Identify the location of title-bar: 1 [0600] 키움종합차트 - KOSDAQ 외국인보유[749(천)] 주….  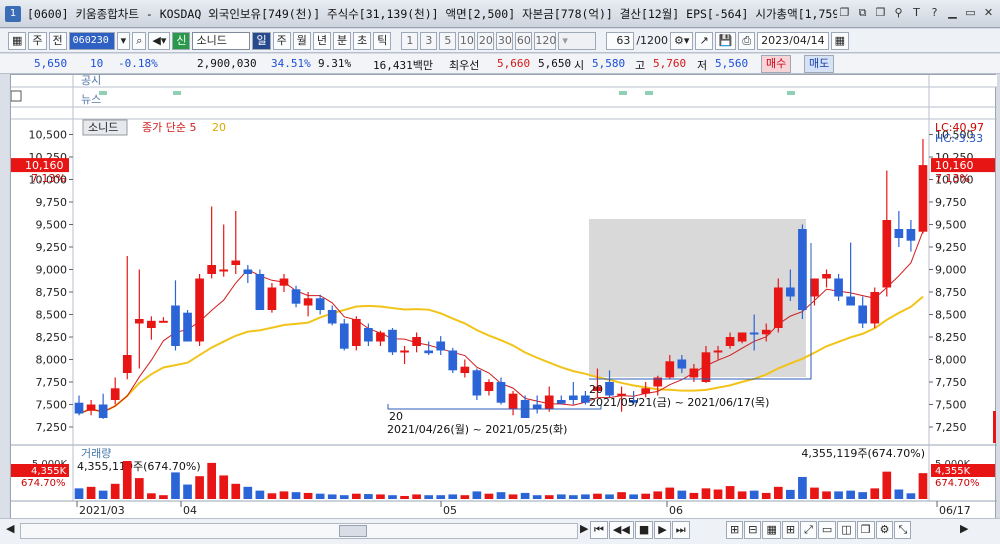
(500, 14).